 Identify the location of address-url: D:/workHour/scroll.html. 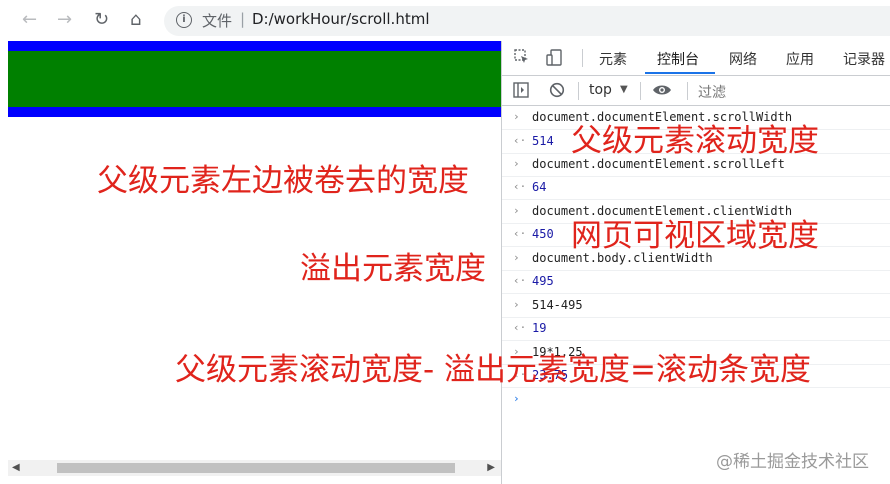
(341, 19).